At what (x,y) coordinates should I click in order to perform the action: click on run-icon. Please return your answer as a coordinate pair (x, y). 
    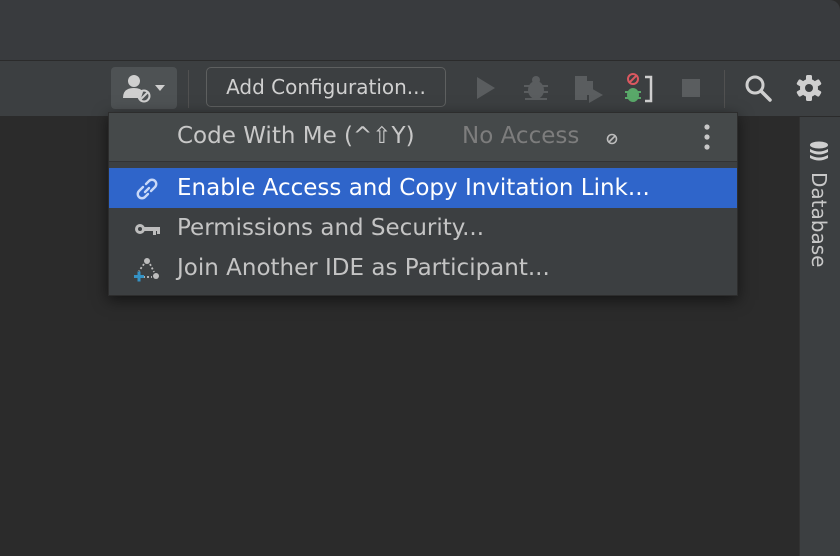
    Looking at the image, I should click on (486, 88).